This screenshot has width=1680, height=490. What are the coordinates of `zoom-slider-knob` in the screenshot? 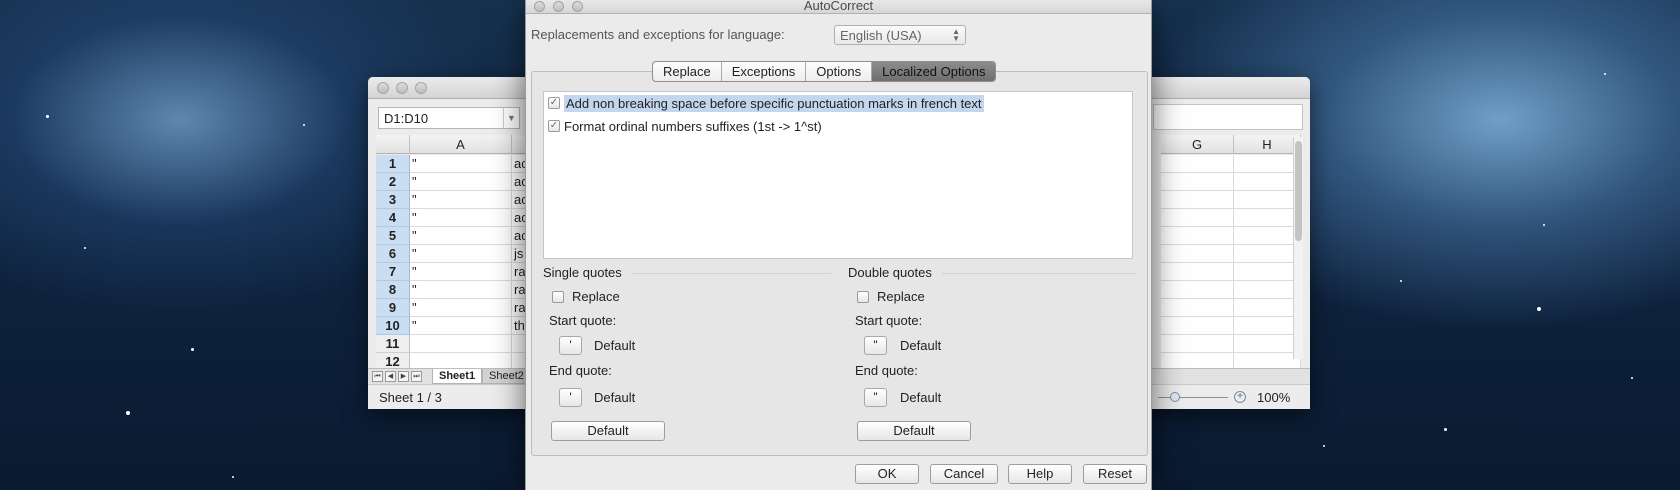 It's located at (1175, 397).